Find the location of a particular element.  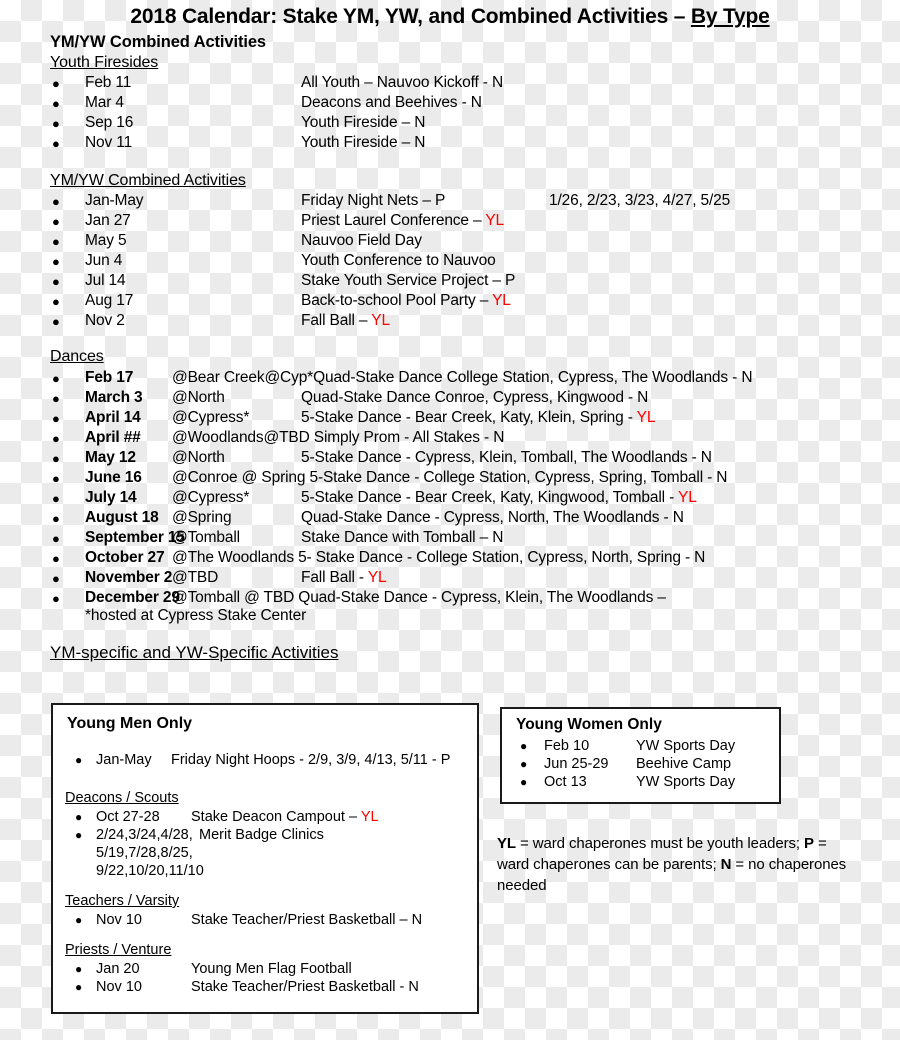

item-description-text: Priest Laurel Conference – is located at coordinates (393, 220).